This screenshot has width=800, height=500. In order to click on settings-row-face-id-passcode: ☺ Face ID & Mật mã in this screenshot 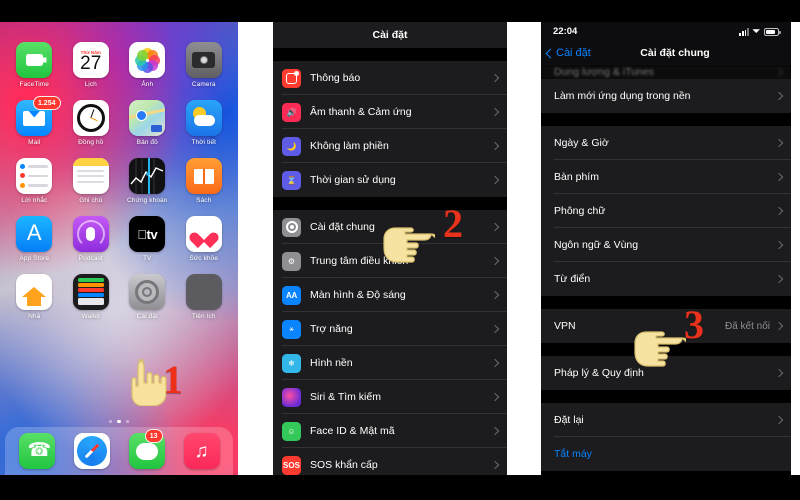, I will do `click(390, 431)`.